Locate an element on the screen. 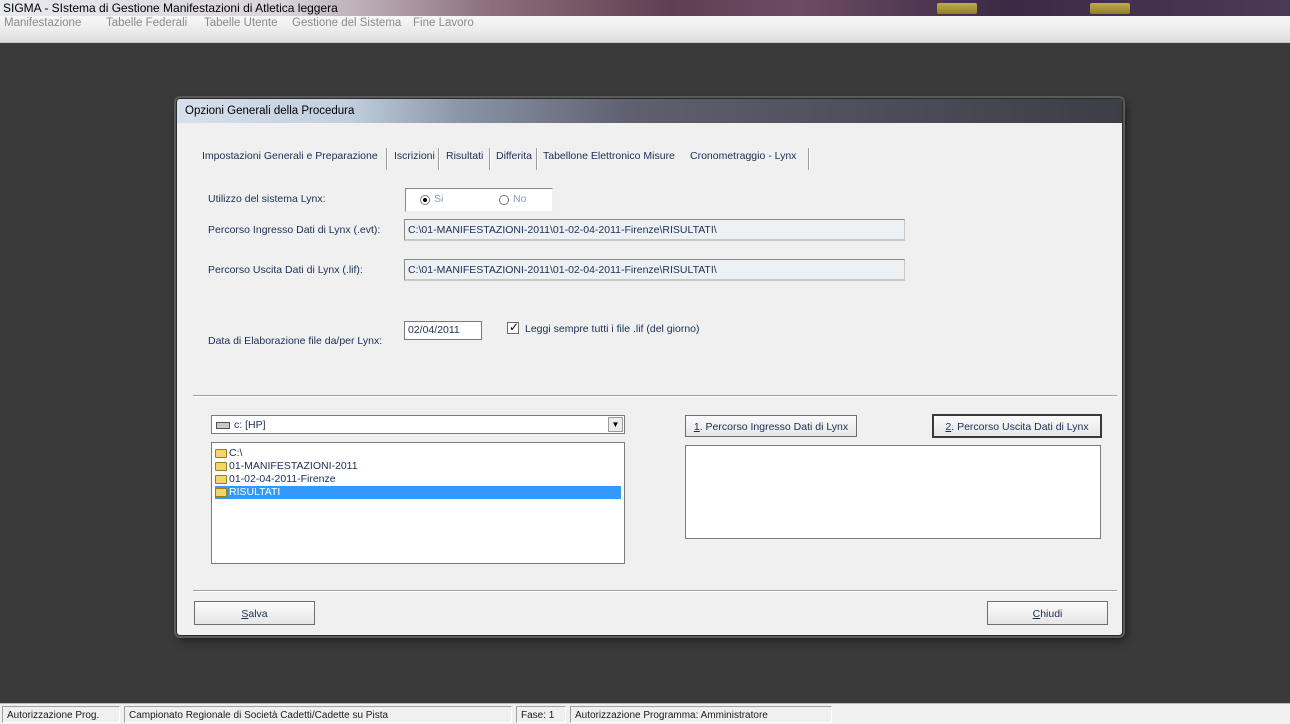  menu-gestione-sistema: Gestione del Sistema is located at coordinates (346, 23).